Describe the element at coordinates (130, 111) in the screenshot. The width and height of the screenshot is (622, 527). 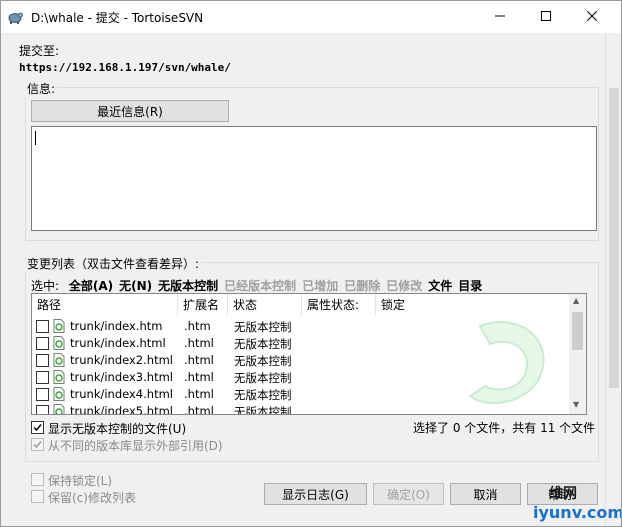
I see `recent-messages-button: 最近信息(R)` at that location.